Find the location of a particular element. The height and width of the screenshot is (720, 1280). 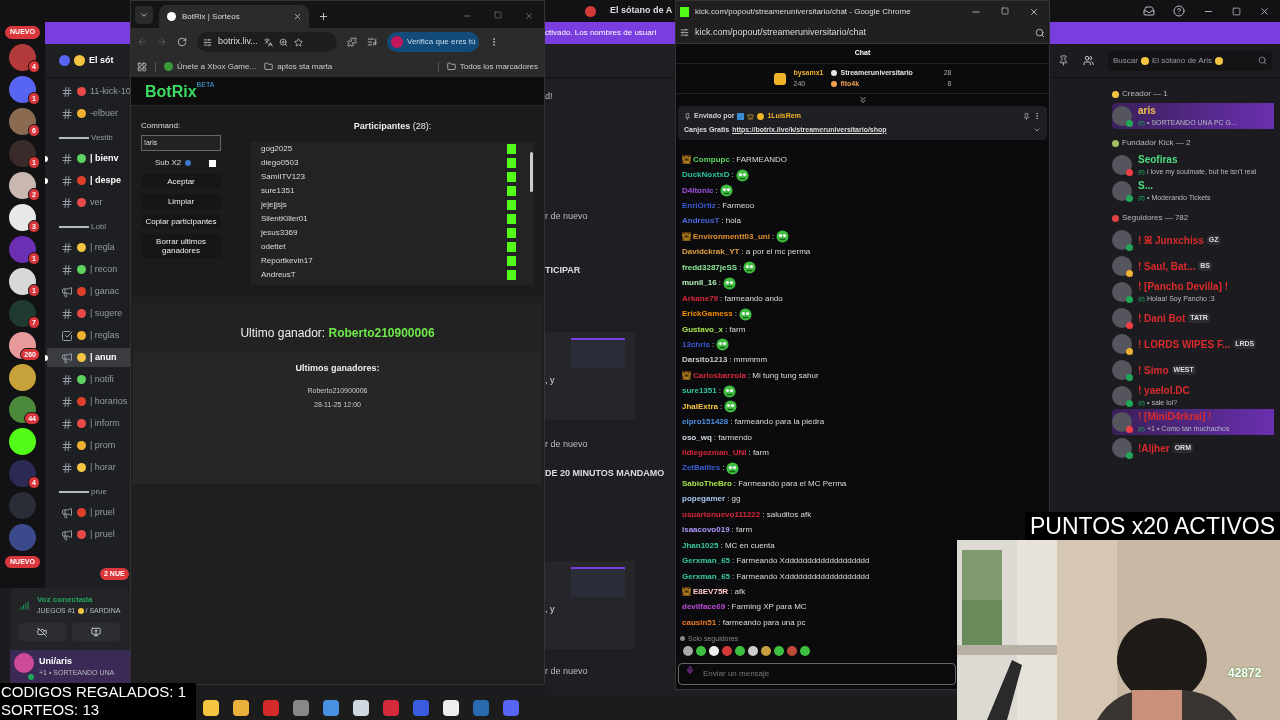

chat-username: EnriOrtiz is located at coordinates (699, 206).